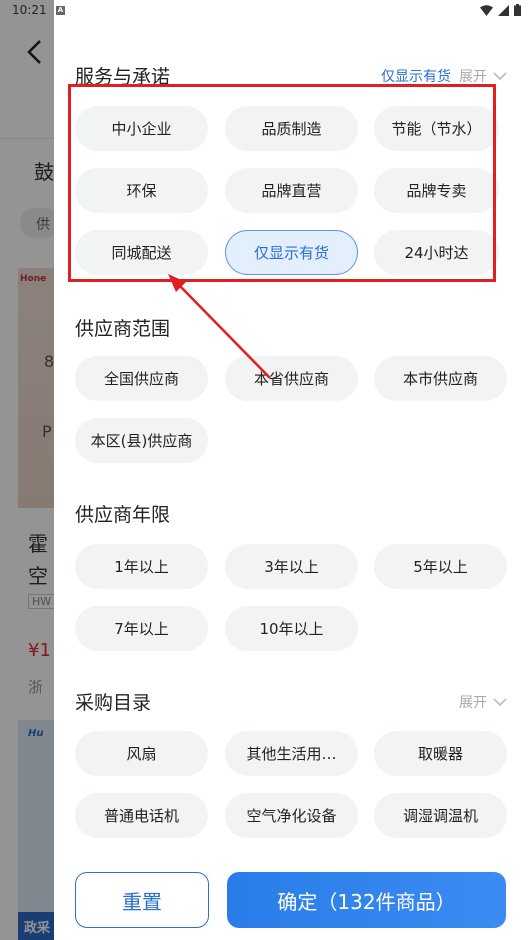 Image resolution: width=529 pixels, height=940 pixels. Describe the element at coordinates (123, 515) in the screenshot. I see `section-title-supplier-years: 供应商年限` at that location.